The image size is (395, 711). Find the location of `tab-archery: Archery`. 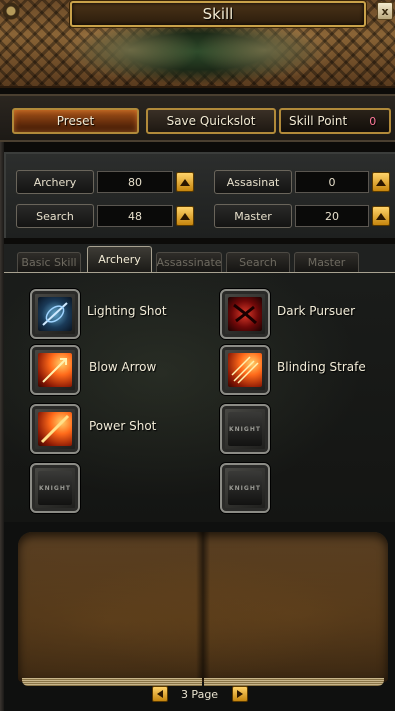

tab-archery: Archery is located at coordinates (119, 259).